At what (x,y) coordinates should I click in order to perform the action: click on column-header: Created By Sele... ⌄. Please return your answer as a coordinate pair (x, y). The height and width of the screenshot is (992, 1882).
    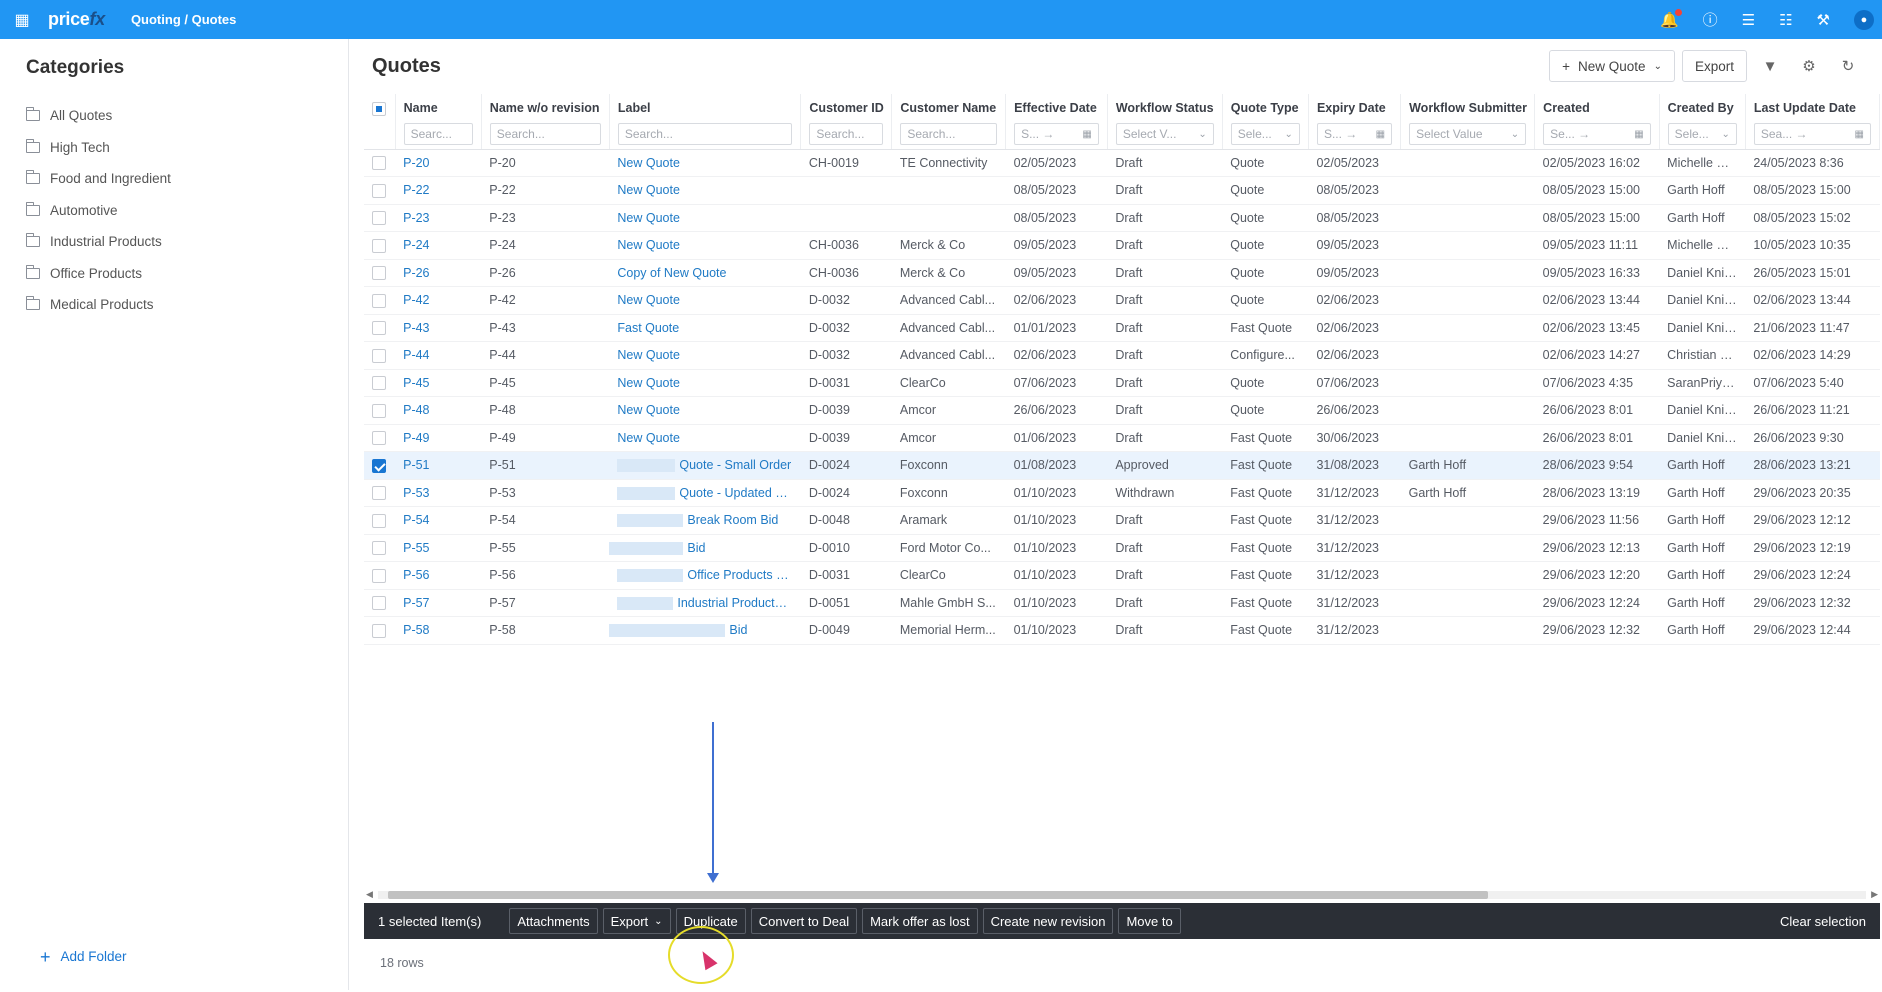
    Looking at the image, I should click on (1702, 122).